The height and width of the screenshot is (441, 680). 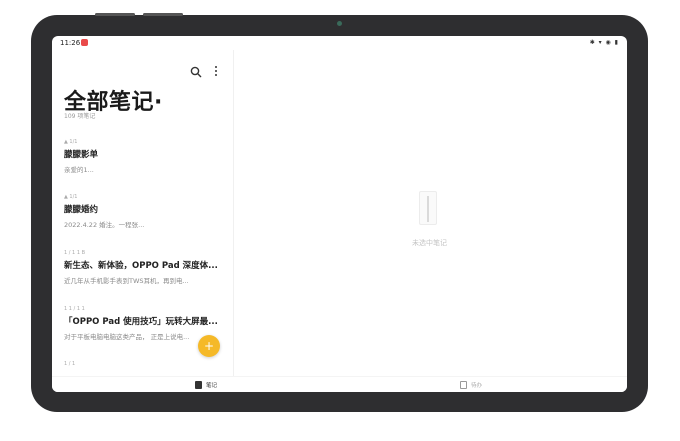 I want to click on note-title: 朦朦影单, so click(x=81, y=155).